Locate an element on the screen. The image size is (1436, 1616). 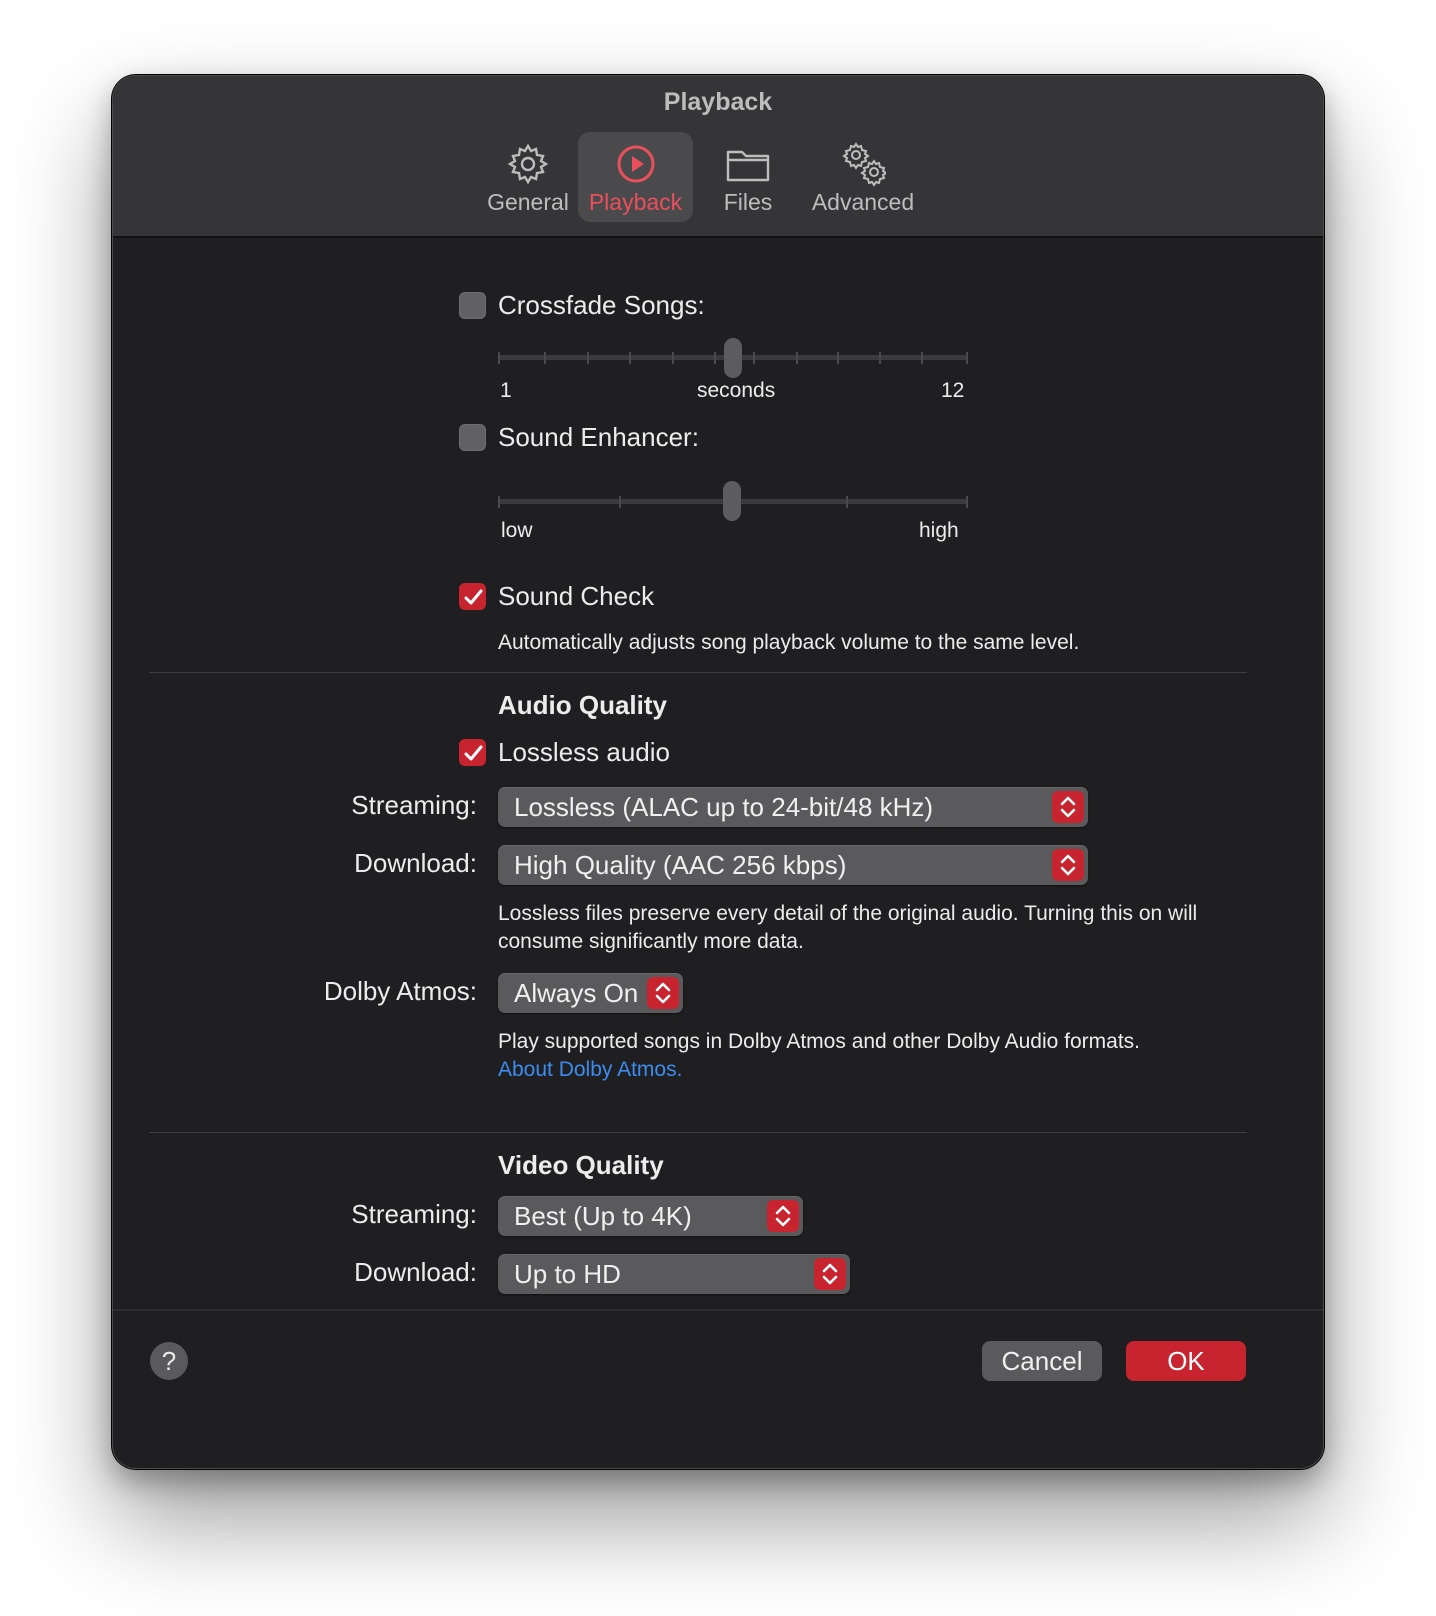
audio-streaming-select: Lossless (ALAC up to 24-bit/48 kHz) is located at coordinates (793, 807).